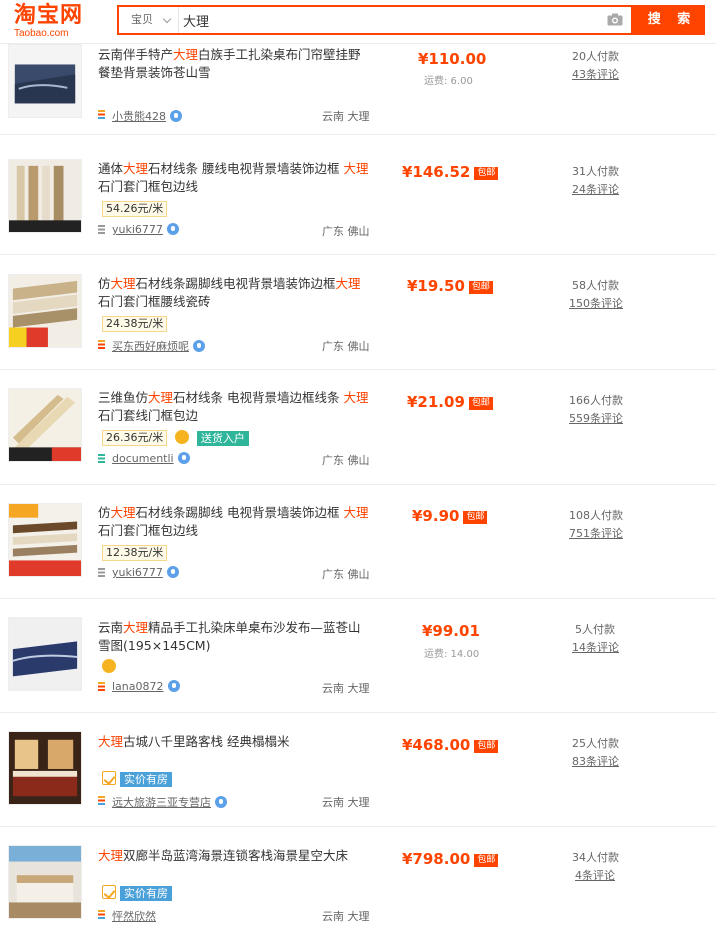 Image resolution: width=716 pixels, height=927 pixels. What do you see at coordinates (234, 407) in the screenshot?
I see `item-title: 三维鱼仿大理石材线条 电视背景墙边框线条 大理石门套线门框包边` at bounding box center [234, 407].